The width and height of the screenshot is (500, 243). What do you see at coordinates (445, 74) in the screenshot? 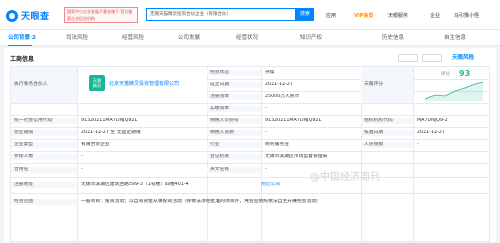
I see `score-sub: 评分` at bounding box center [445, 74].